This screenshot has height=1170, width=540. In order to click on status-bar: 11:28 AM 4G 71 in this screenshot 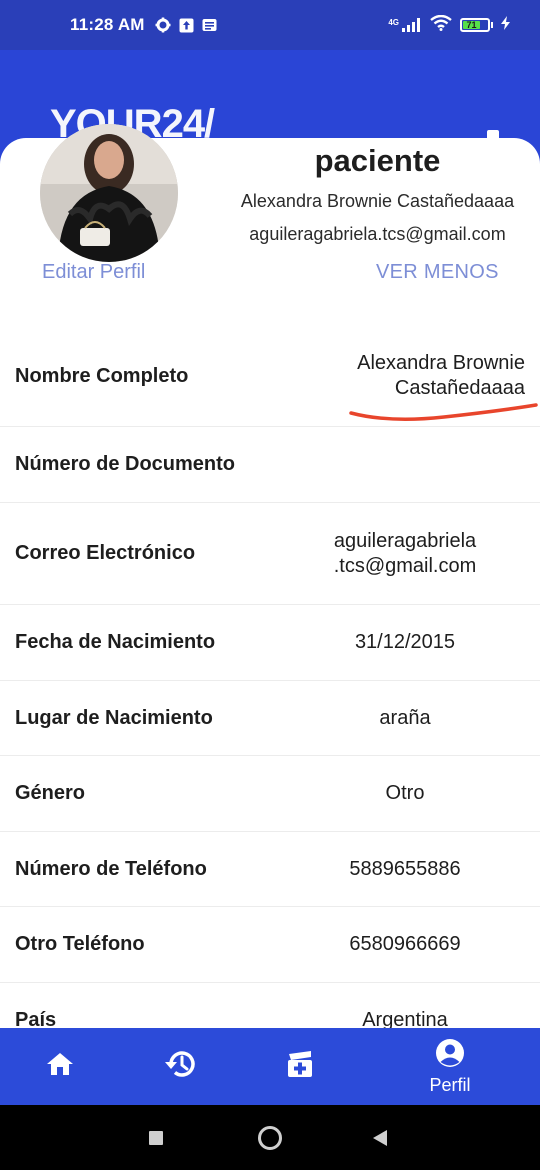, I will do `click(270, 25)`.